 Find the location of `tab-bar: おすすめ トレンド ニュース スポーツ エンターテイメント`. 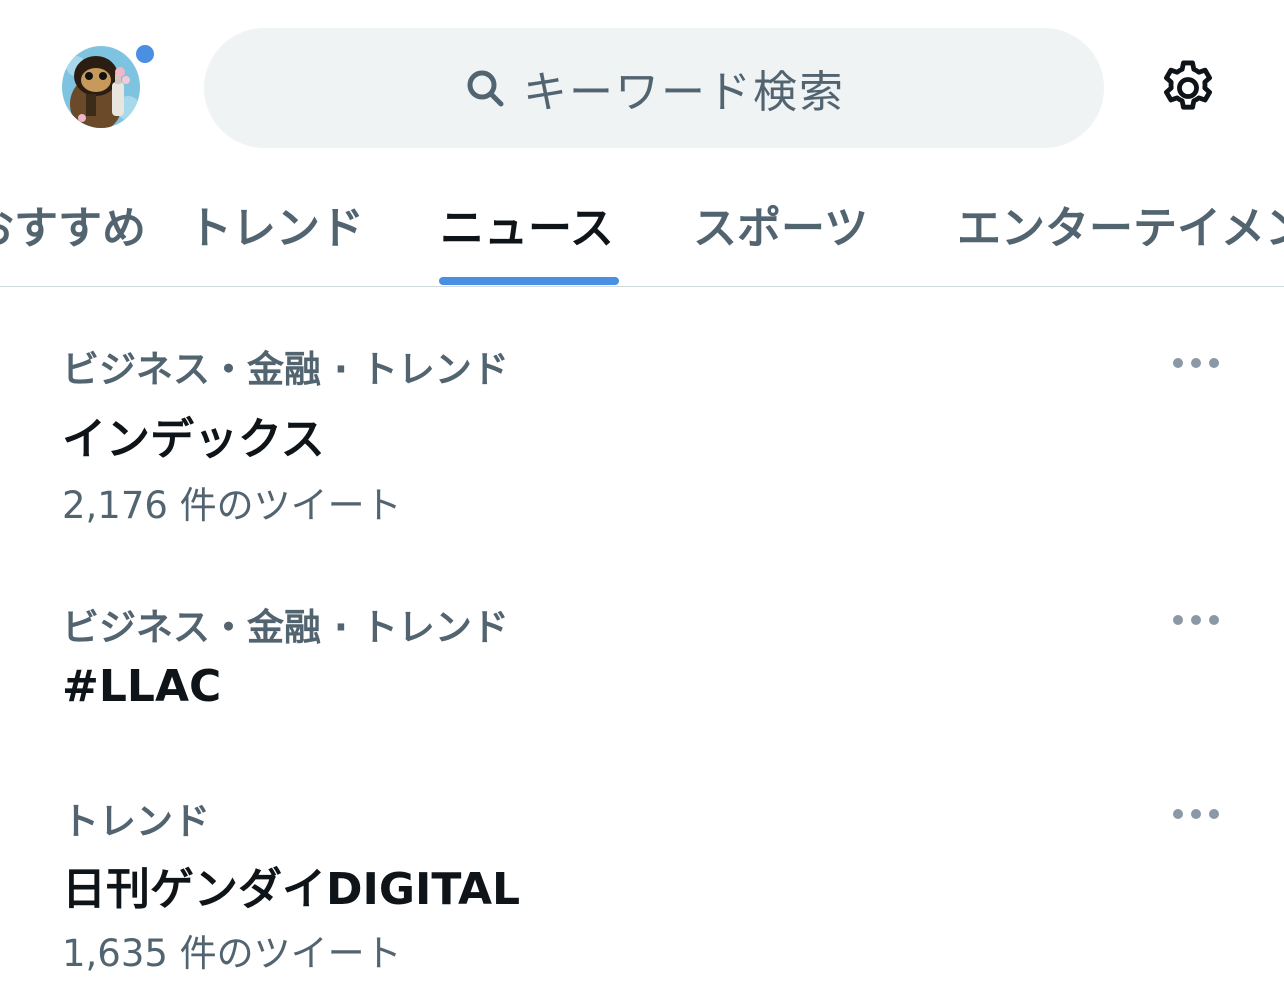

tab-bar: おすすめ トレンド ニュース スポーツ エンターテイメント is located at coordinates (642, 228).